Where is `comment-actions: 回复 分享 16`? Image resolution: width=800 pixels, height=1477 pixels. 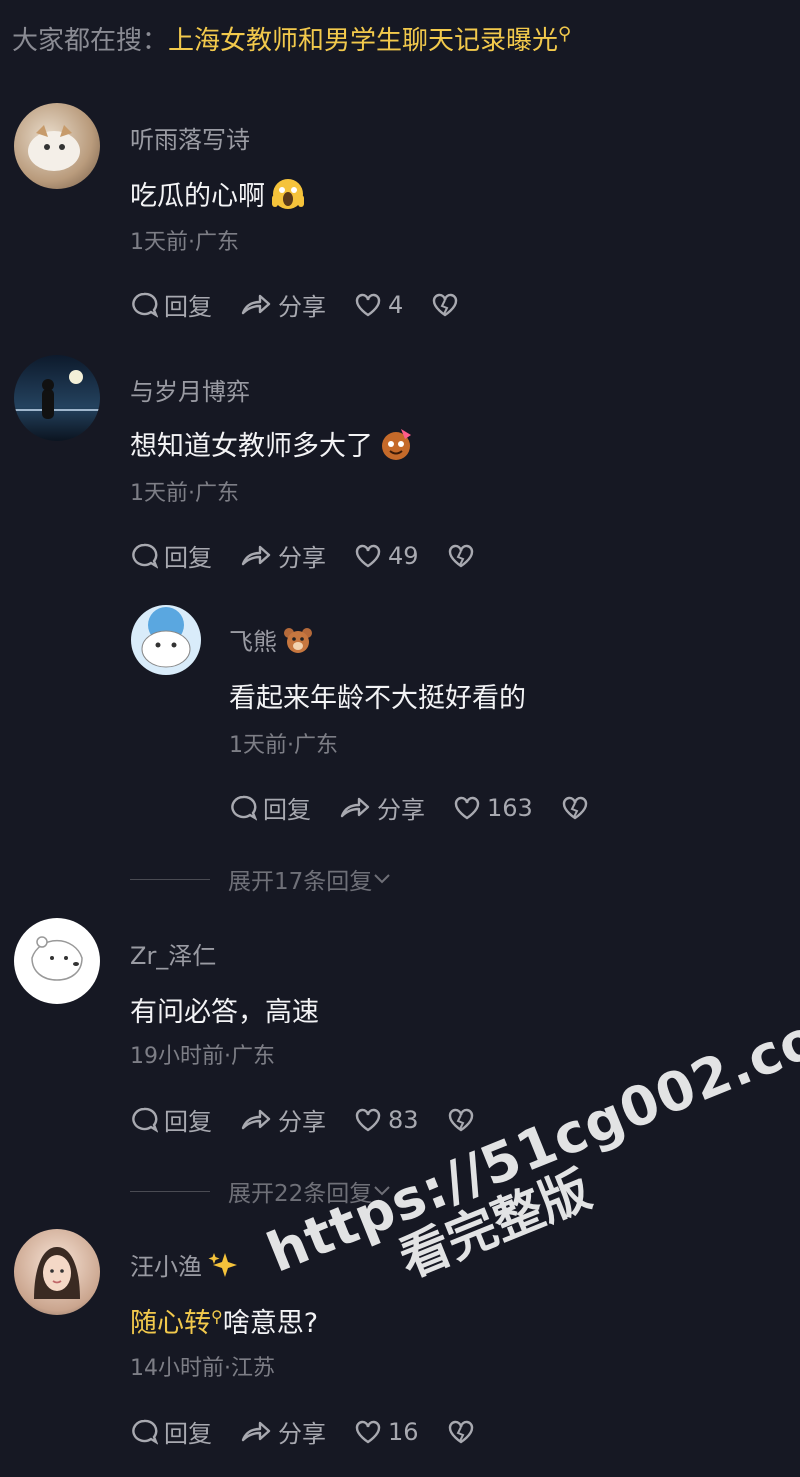
comment-actions: 回复 分享 16 is located at coordinates (319, 1431).